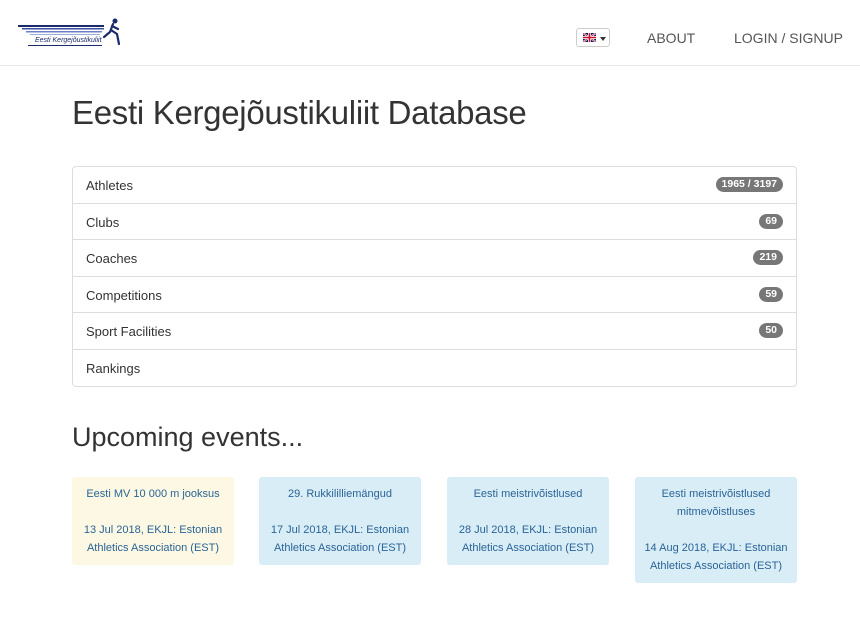 The height and width of the screenshot is (644, 860). What do you see at coordinates (153, 494) in the screenshot?
I see `event-name: Eesti MV 10 000 m jooksus` at bounding box center [153, 494].